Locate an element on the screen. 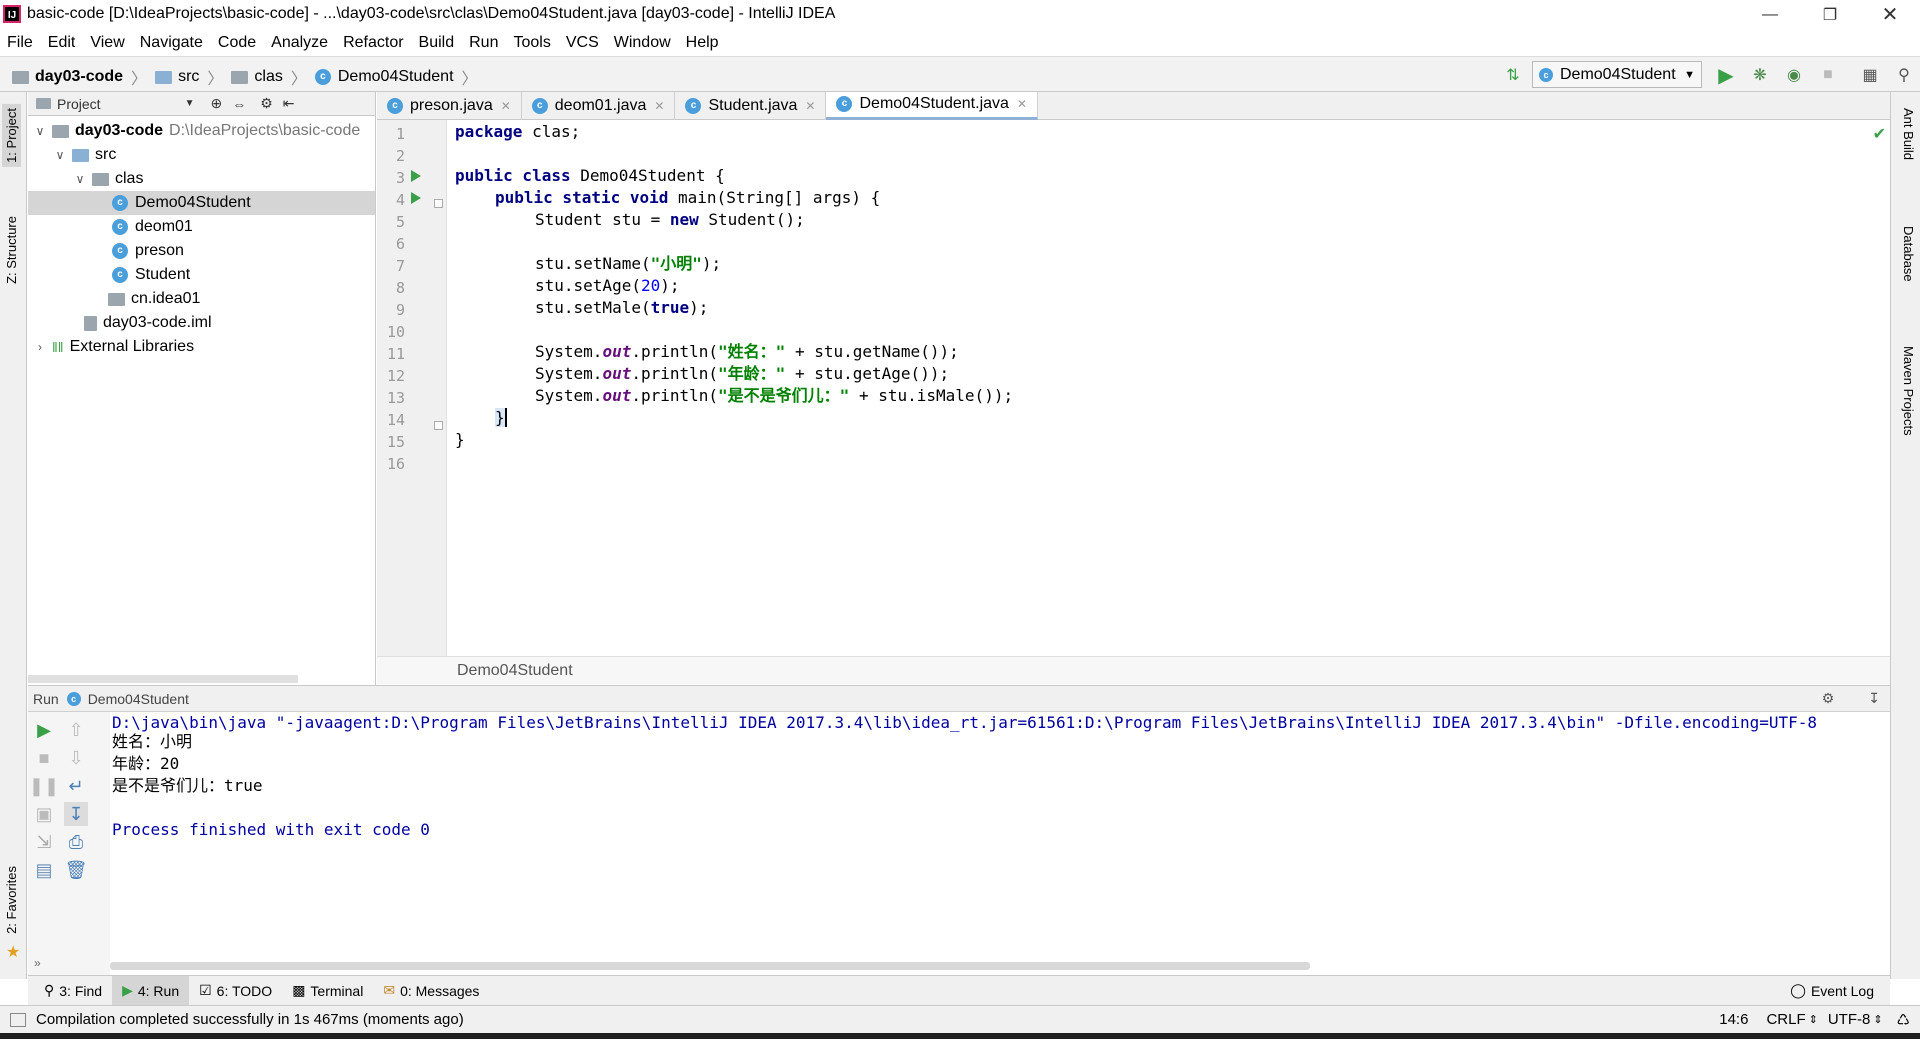 This screenshot has width=1920, height=1039. menu-run: Run is located at coordinates (484, 42).